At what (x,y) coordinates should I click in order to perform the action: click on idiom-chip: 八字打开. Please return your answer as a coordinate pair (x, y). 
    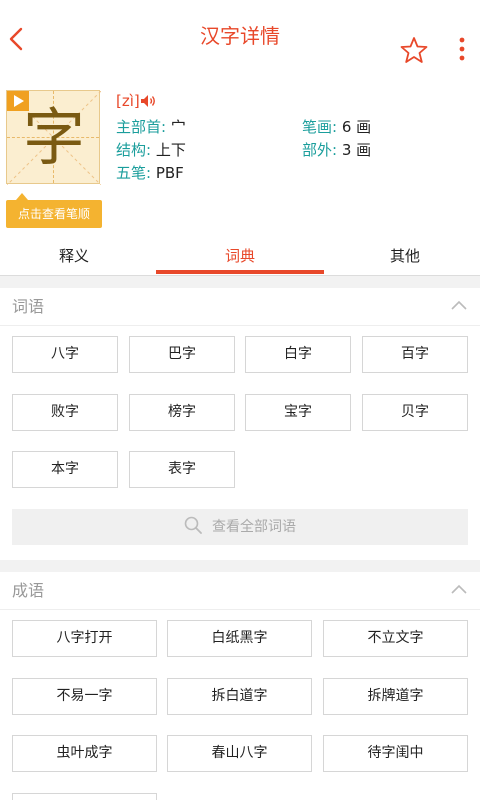
    Looking at the image, I should click on (84, 638).